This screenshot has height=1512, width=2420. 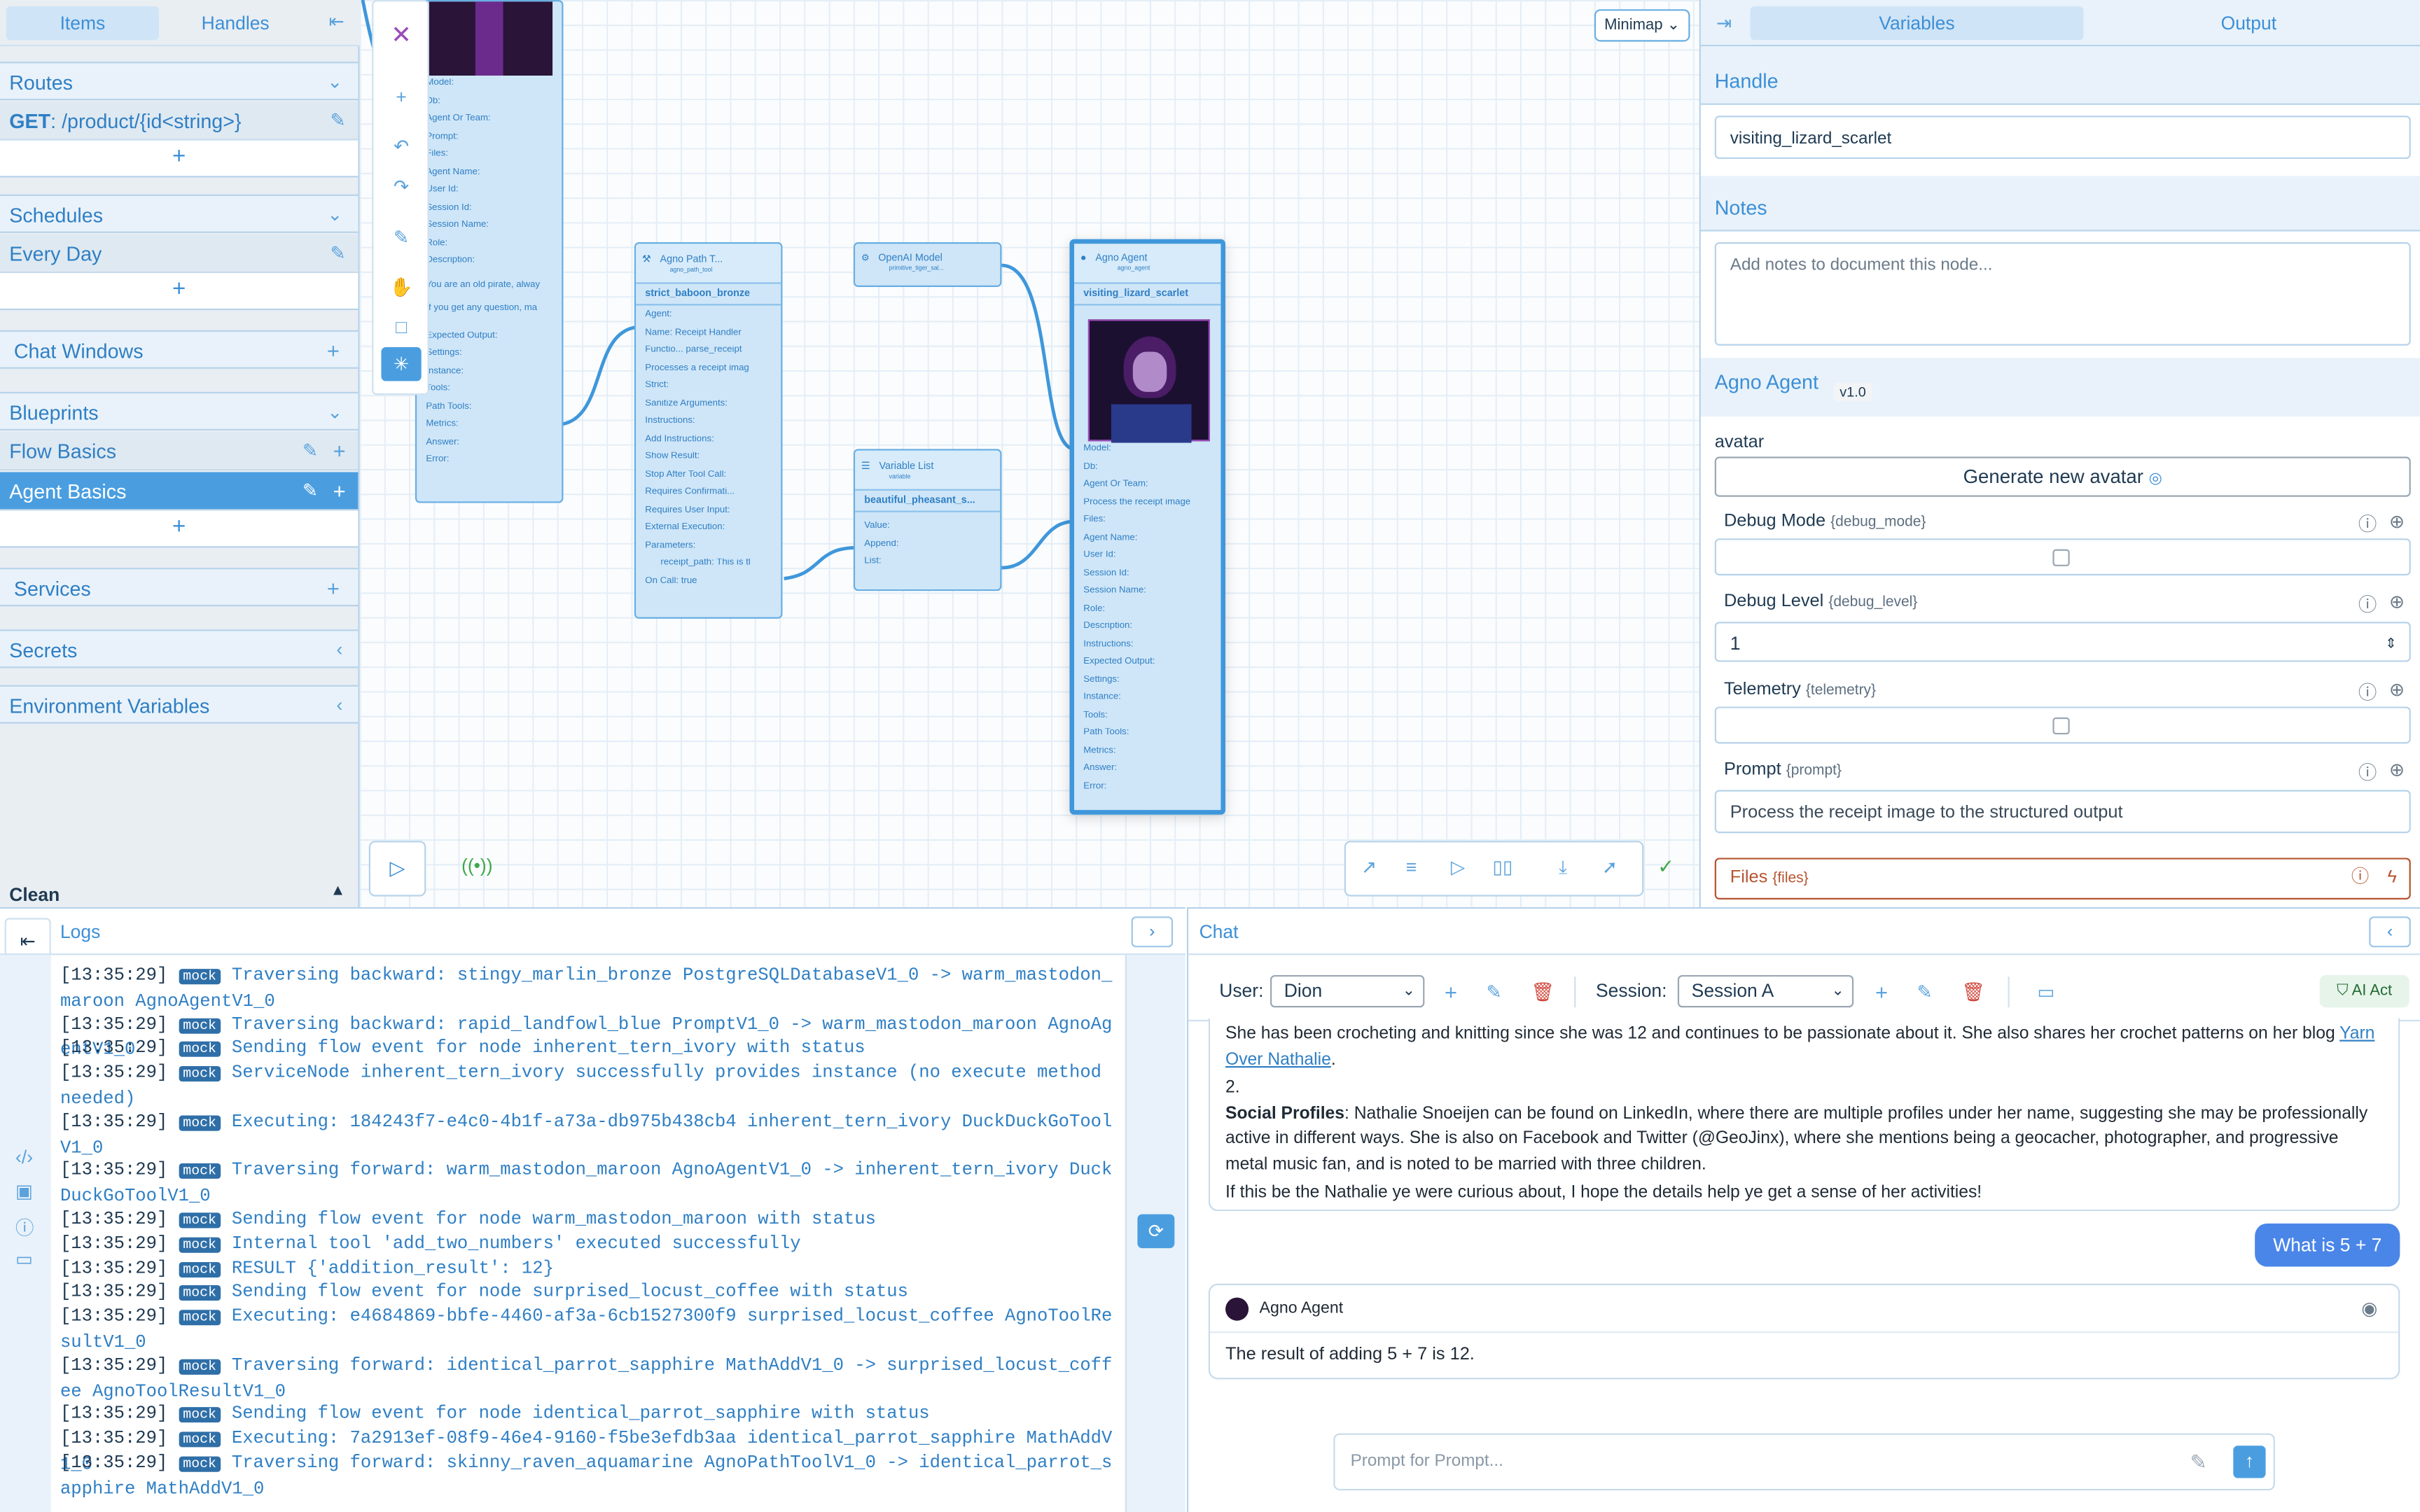 What do you see at coordinates (180, 529) in the screenshot?
I see `add-blueprint-button: +` at bounding box center [180, 529].